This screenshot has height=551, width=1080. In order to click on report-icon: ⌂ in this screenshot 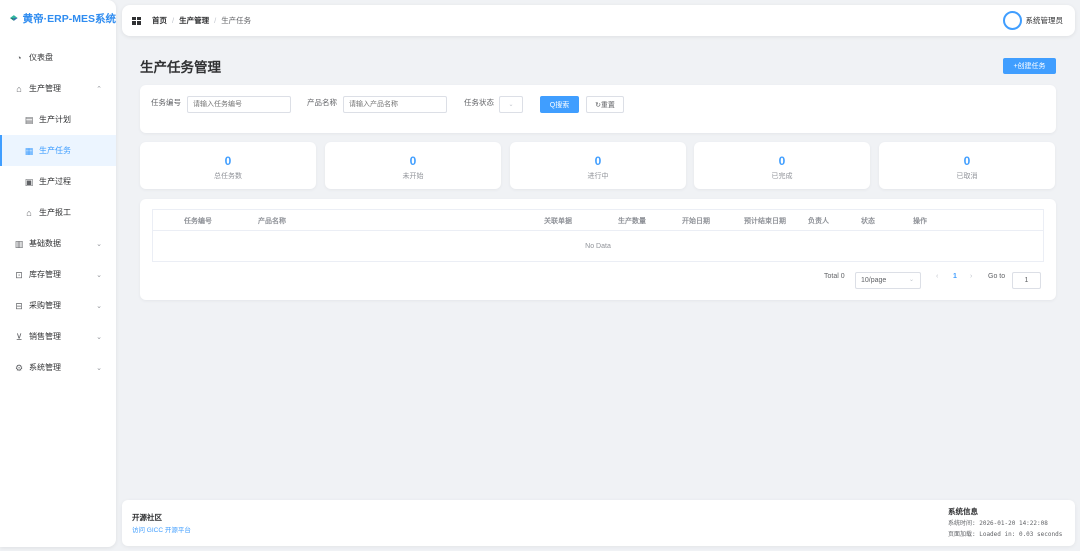, I will do `click(29, 212)`.